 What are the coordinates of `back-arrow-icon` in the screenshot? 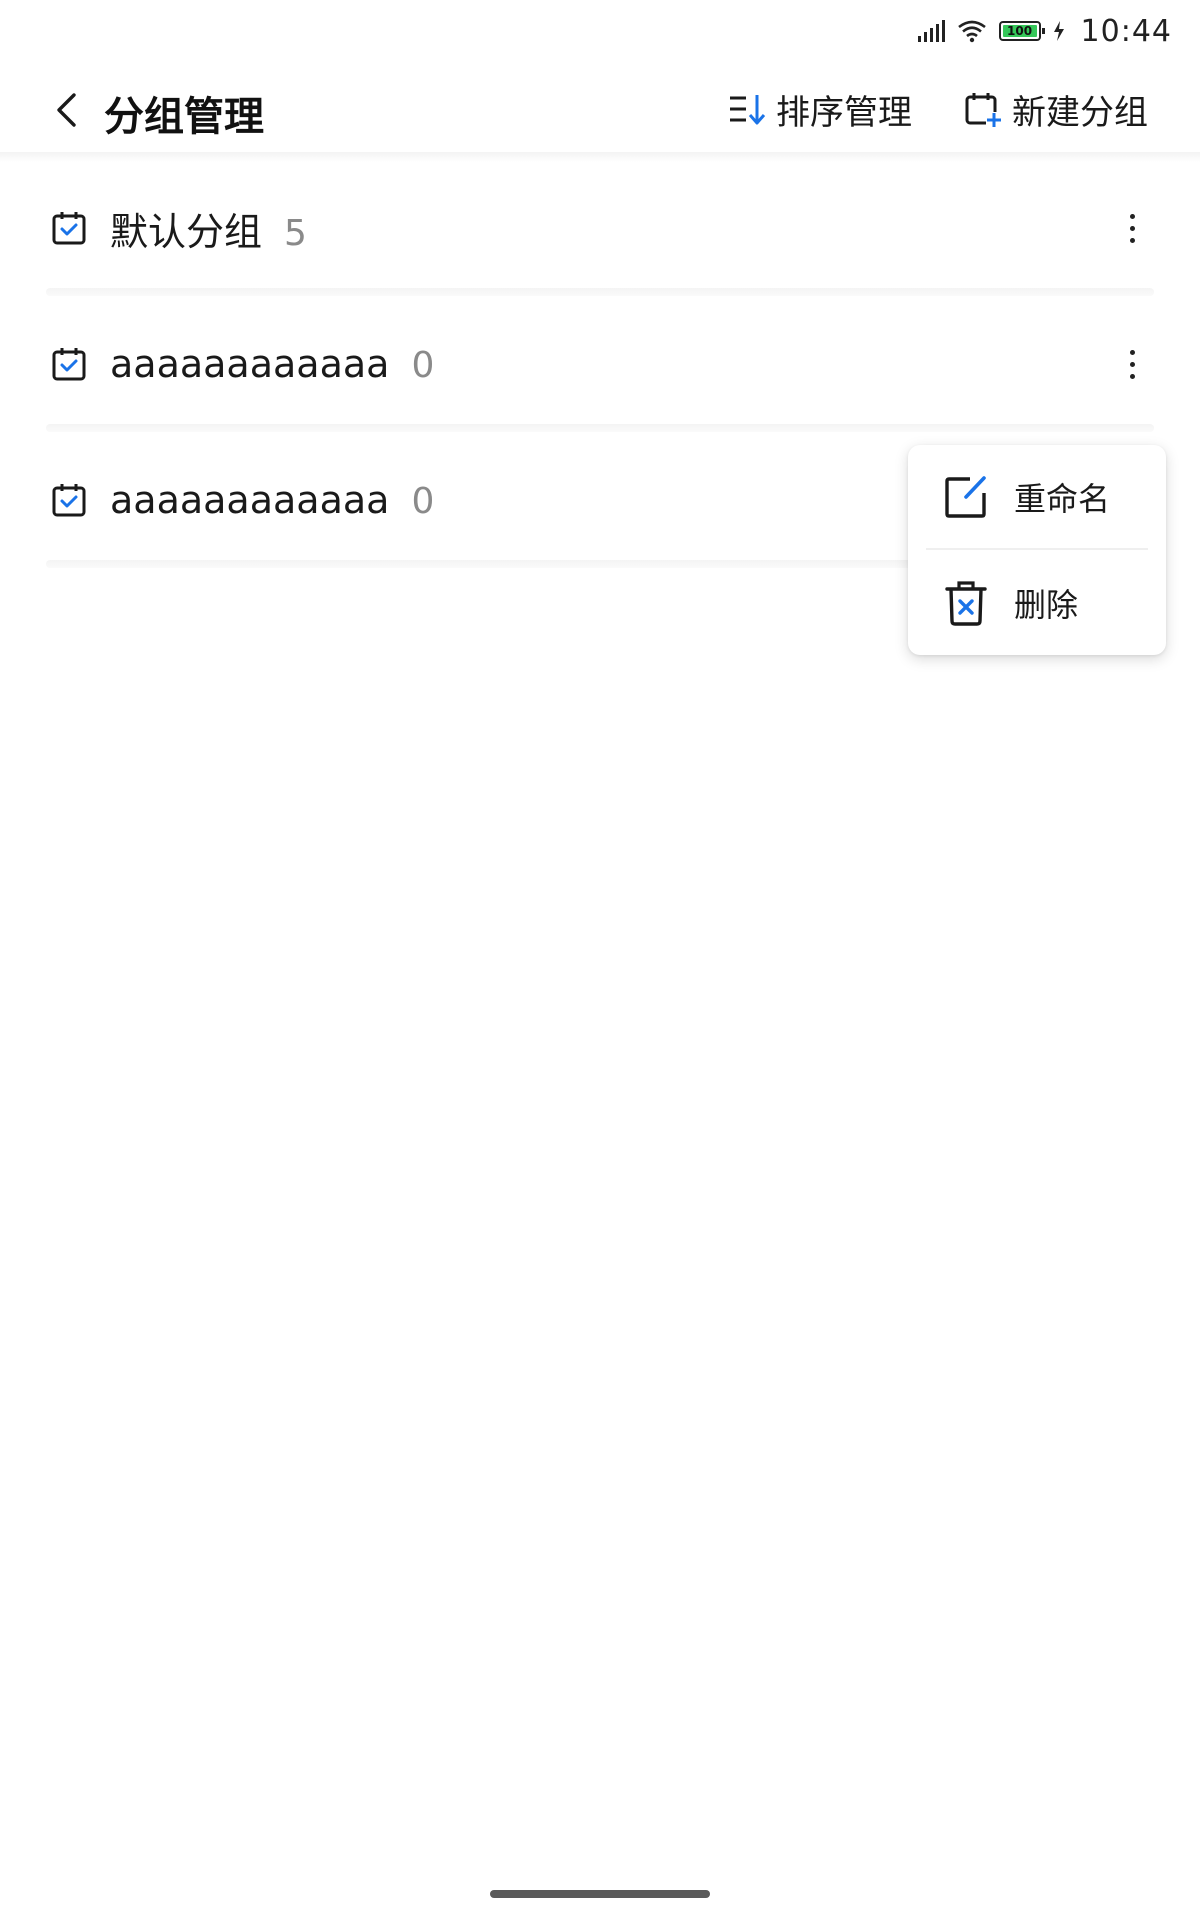 It's located at (66, 110).